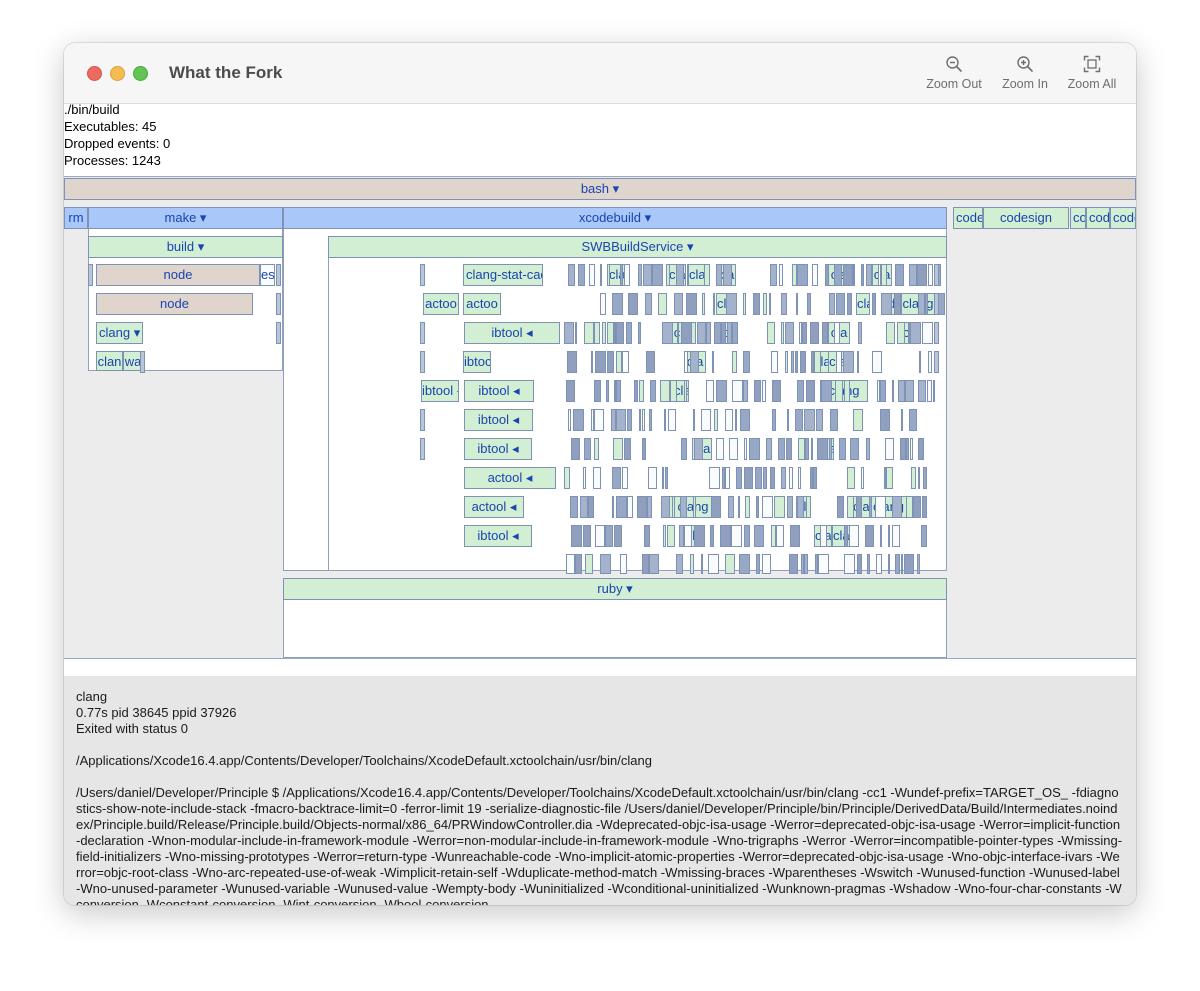  Describe the element at coordinates (968, 218) in the screenshot. I see `node-code-1: code` at that location.